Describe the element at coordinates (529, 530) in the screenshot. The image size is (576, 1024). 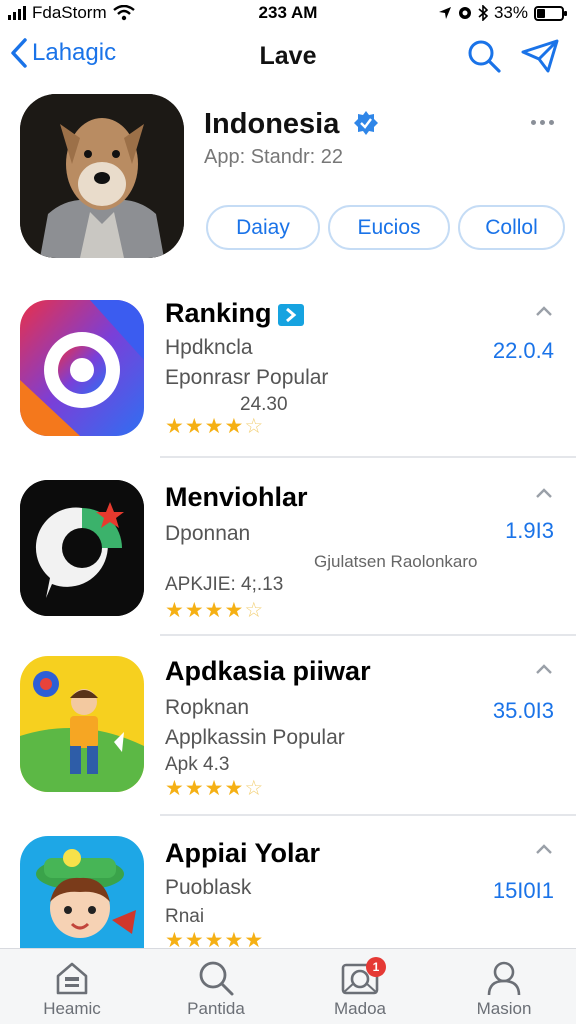
I see `app-version: 1.9I3` at that location.